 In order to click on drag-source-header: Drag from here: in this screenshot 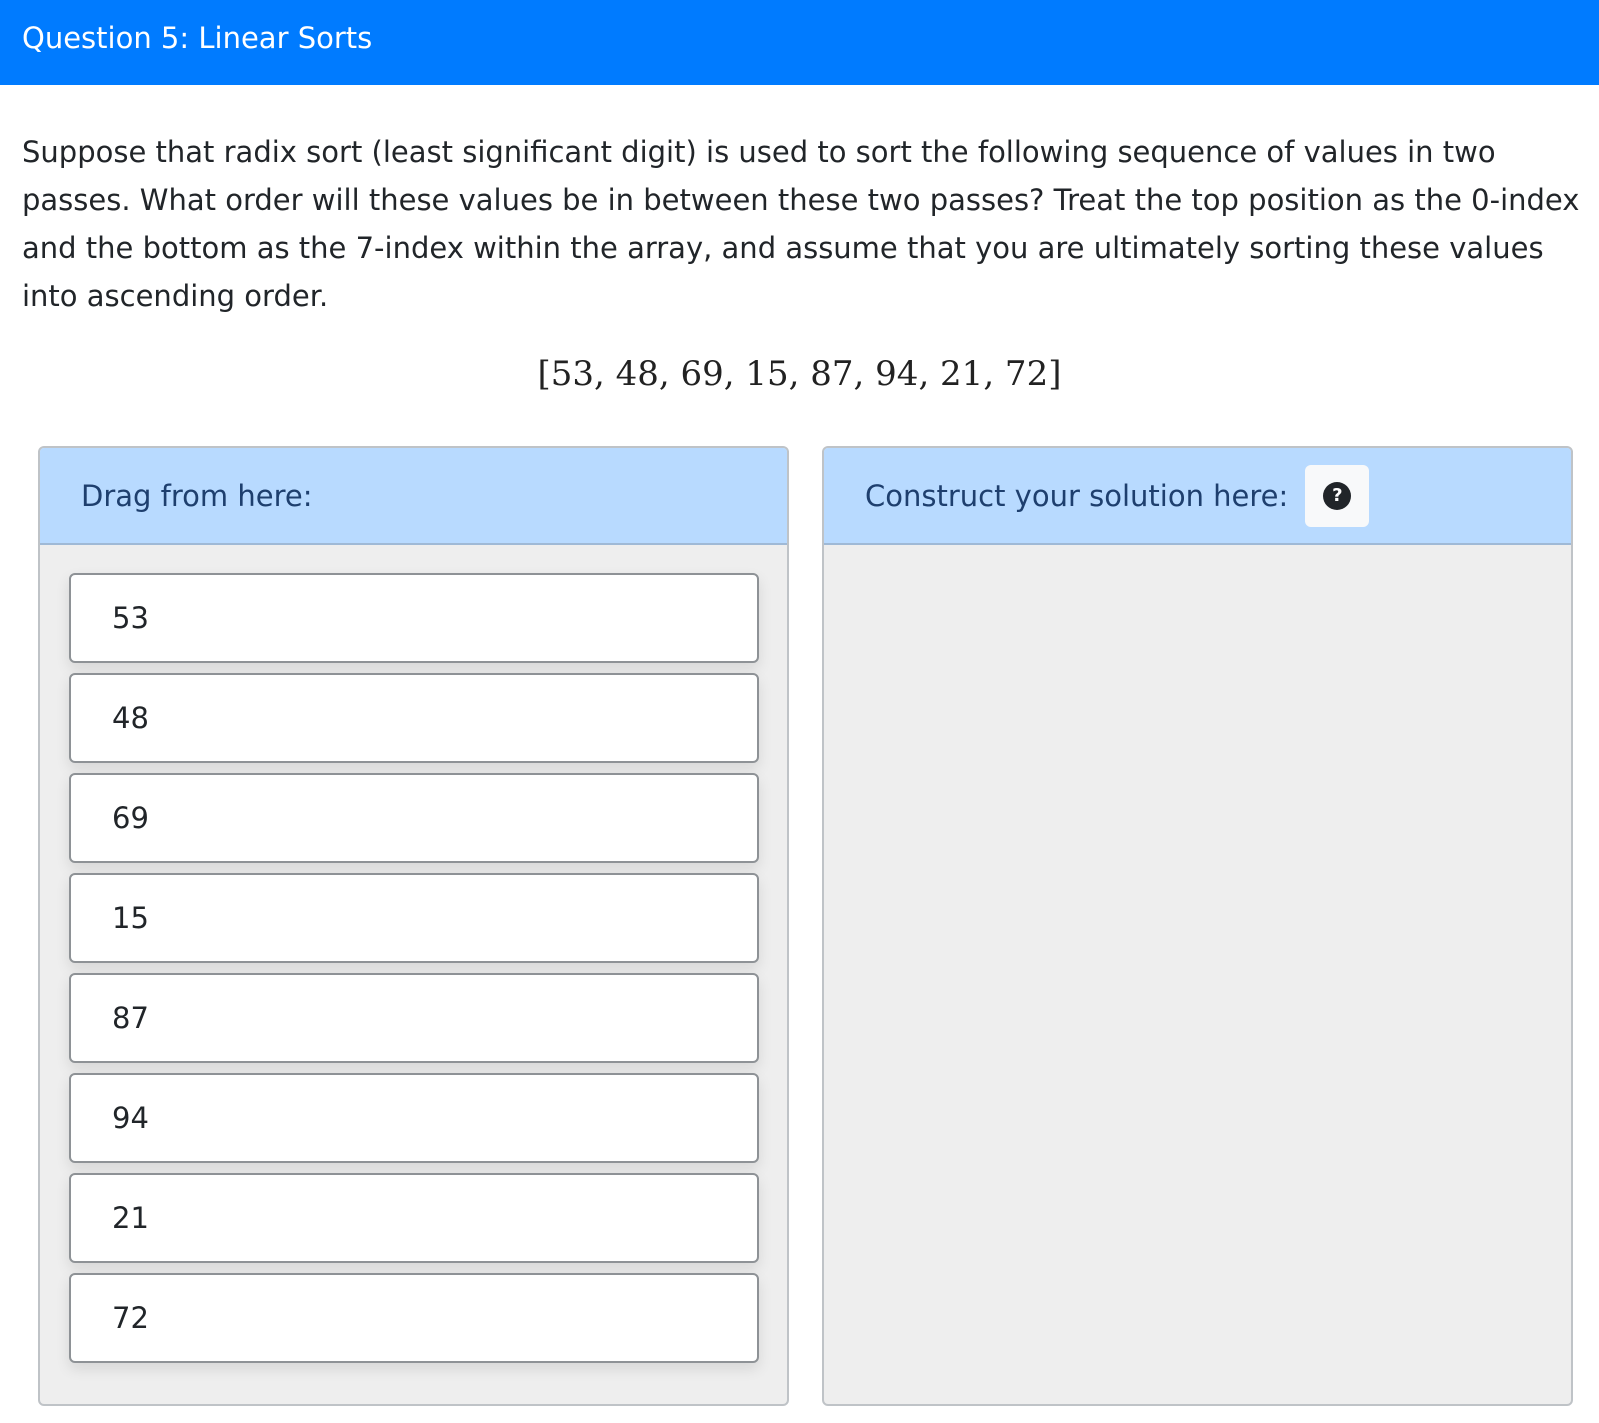, I will do `click(413, 496)`.